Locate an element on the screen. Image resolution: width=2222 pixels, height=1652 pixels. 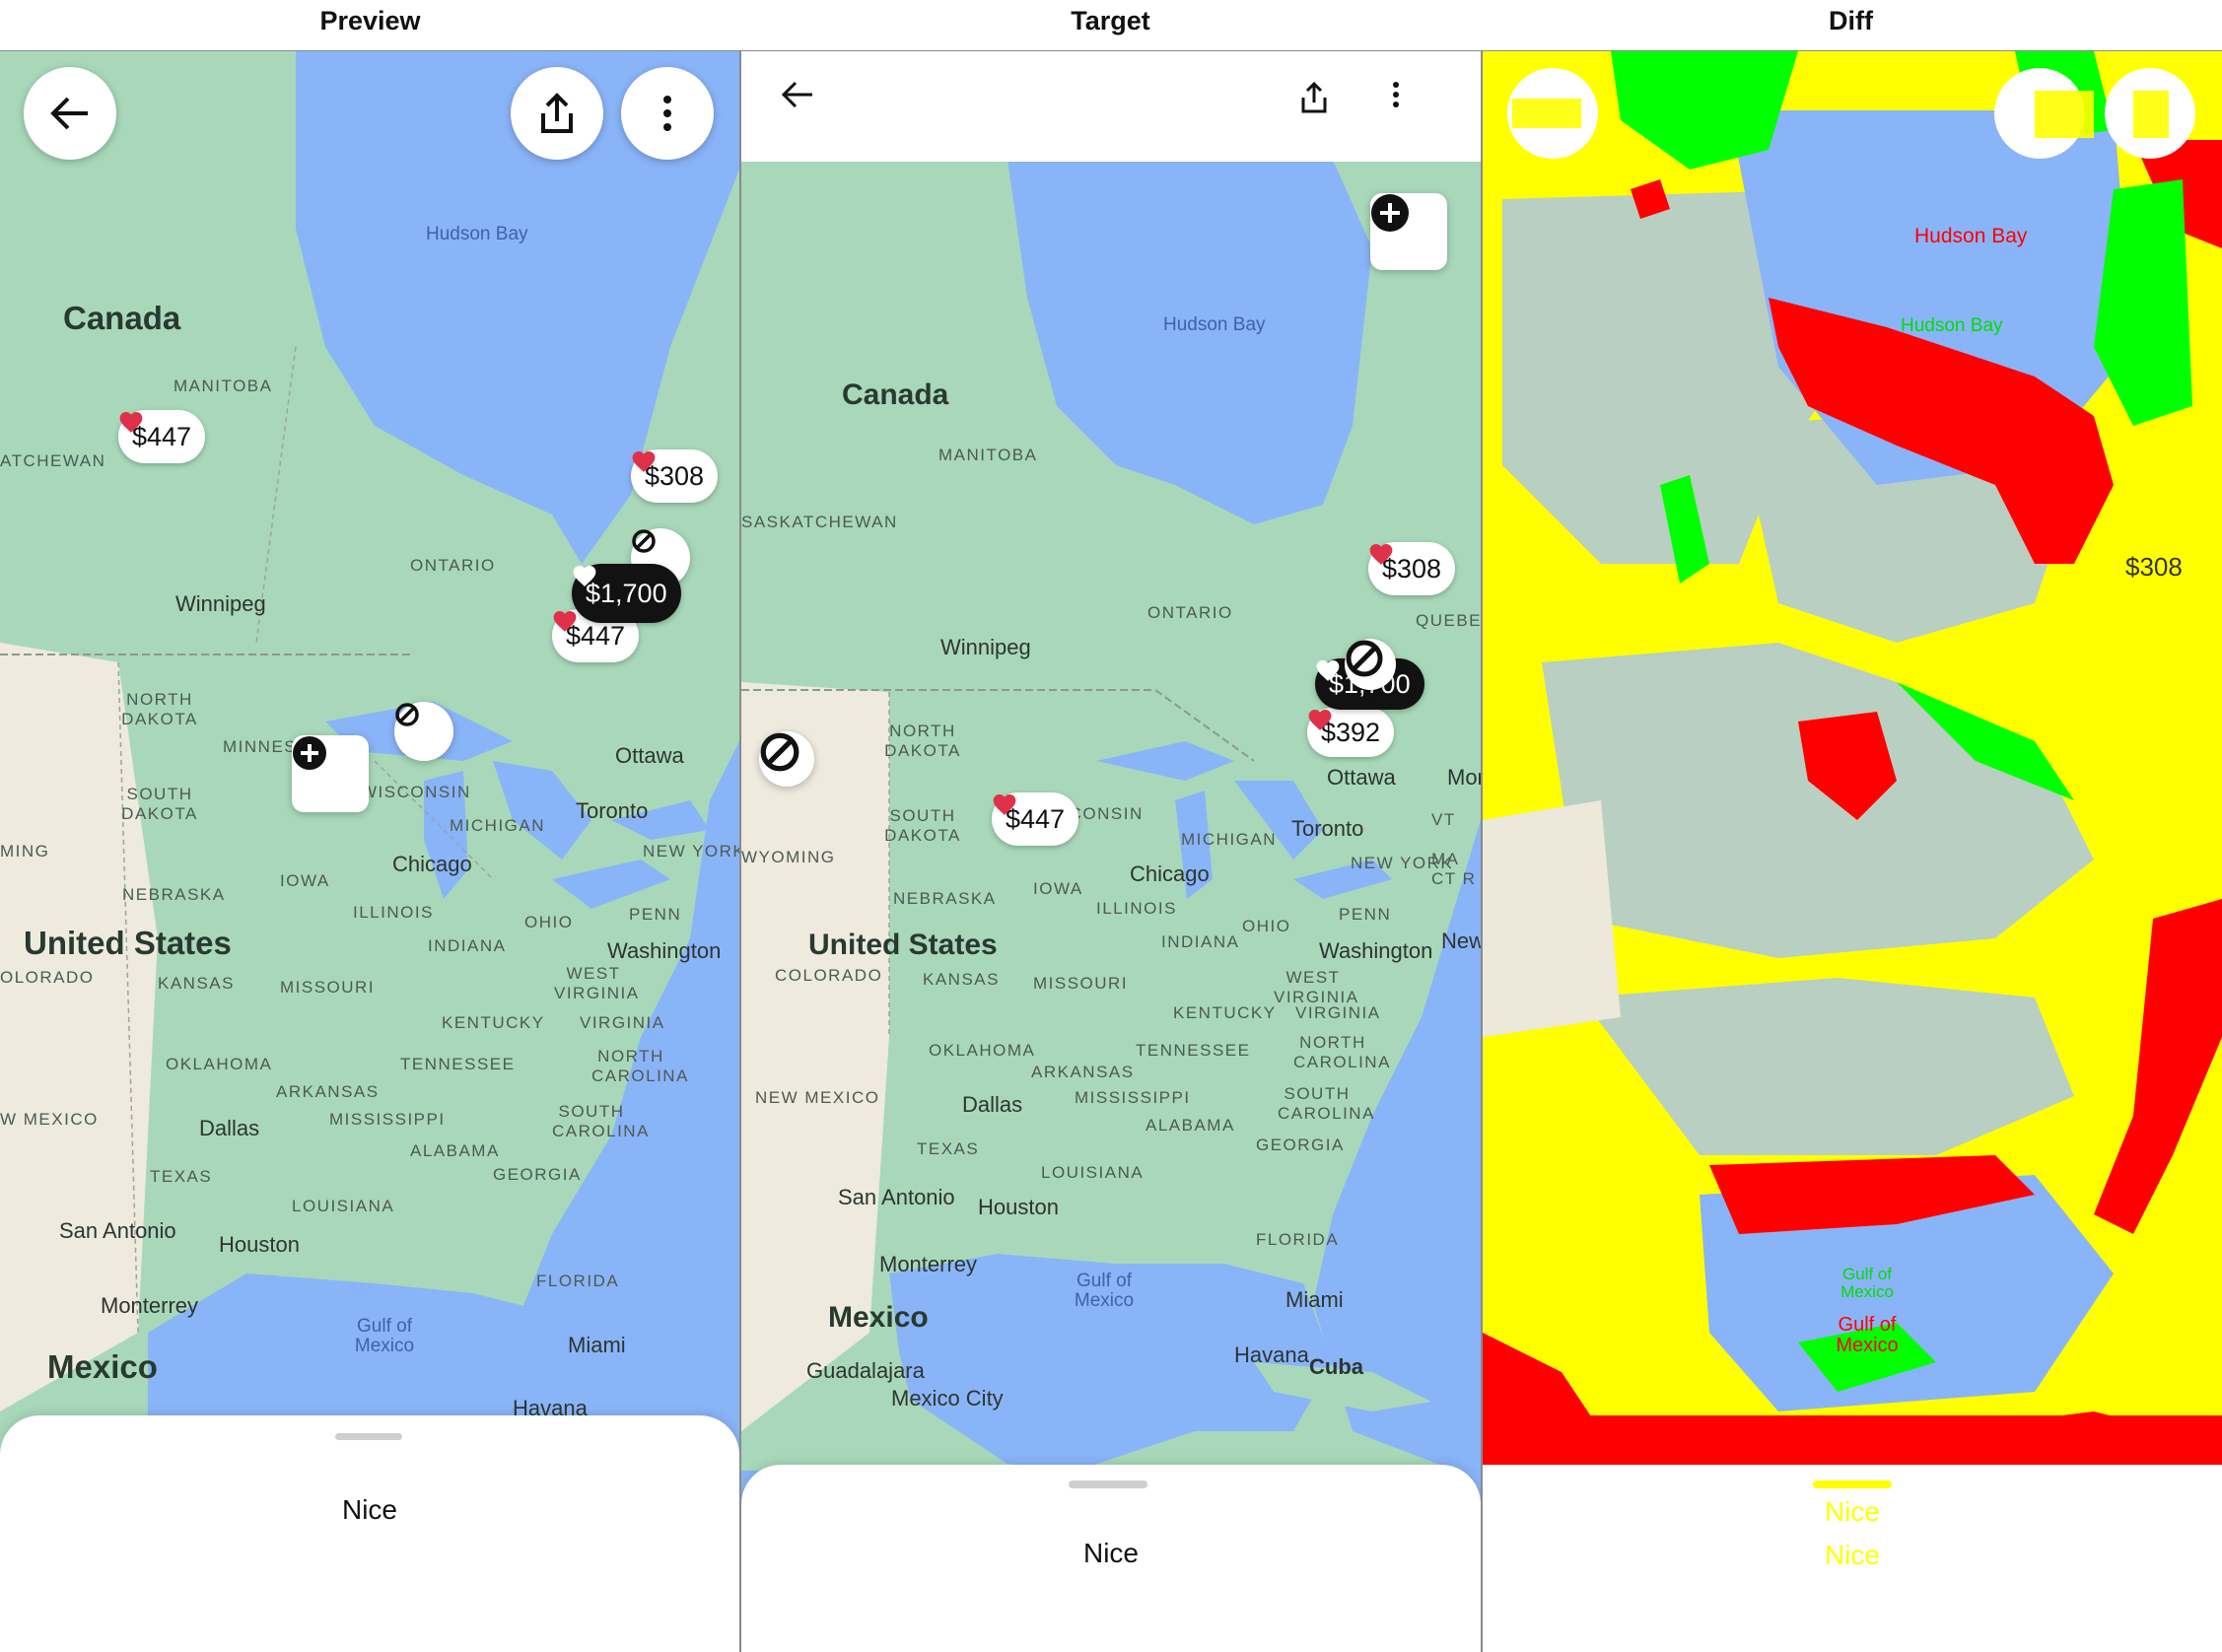
label-penn: PENN is located at coordinates (655, 914).